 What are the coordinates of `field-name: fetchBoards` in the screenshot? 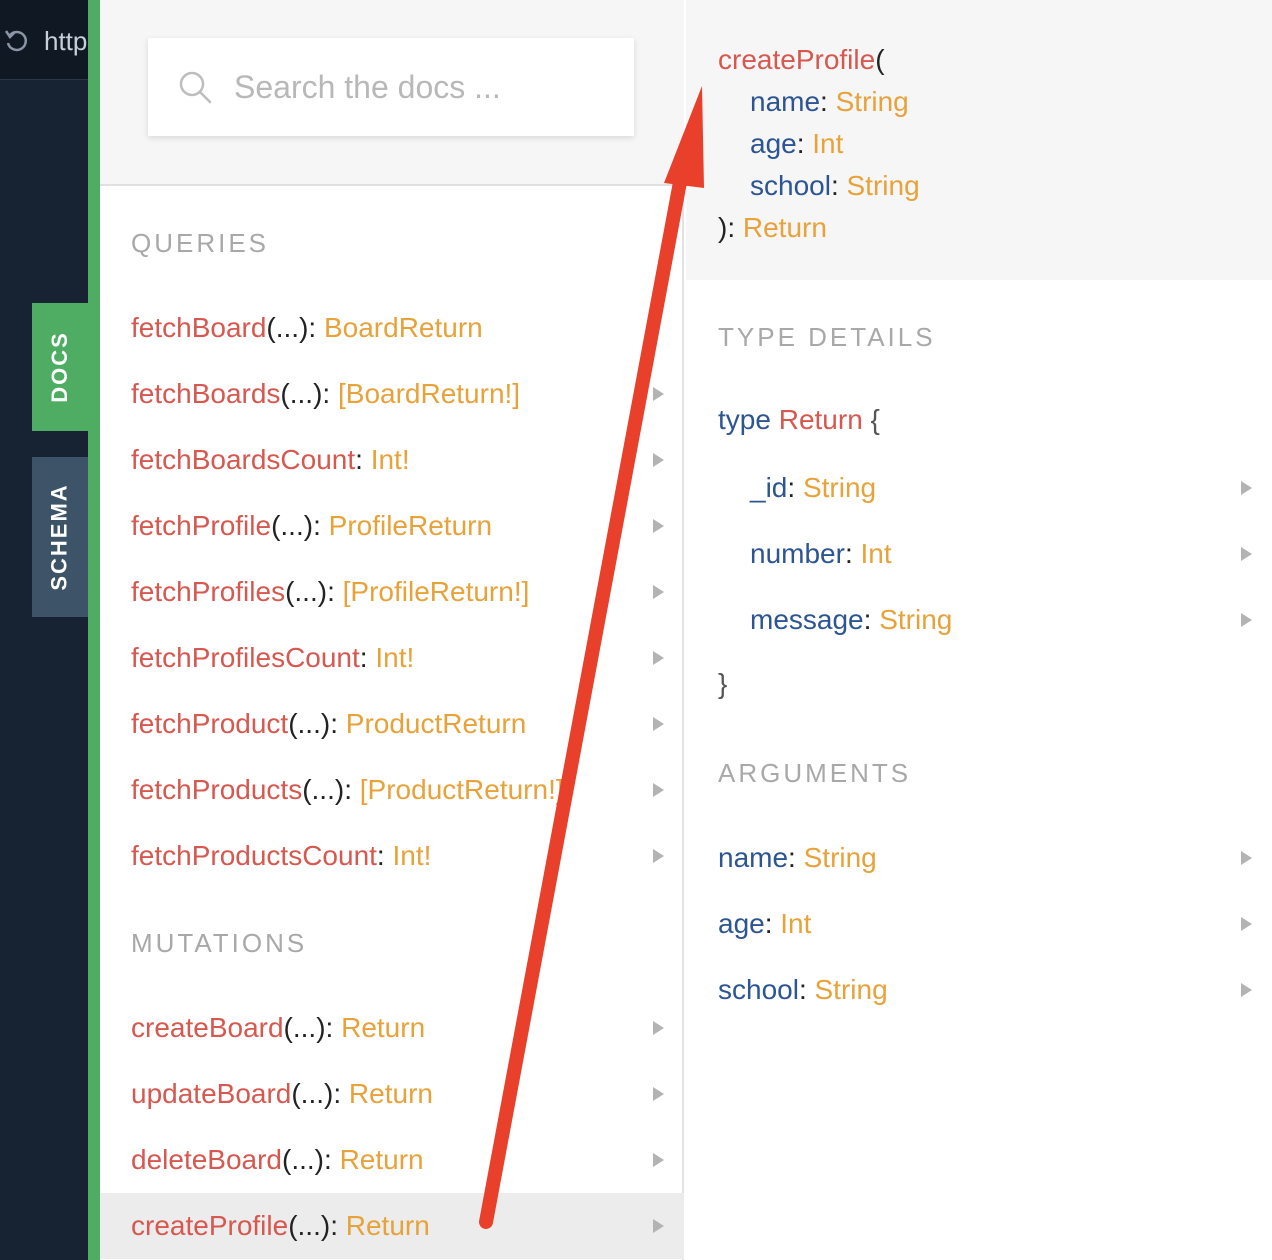 It's located at (205, 394).